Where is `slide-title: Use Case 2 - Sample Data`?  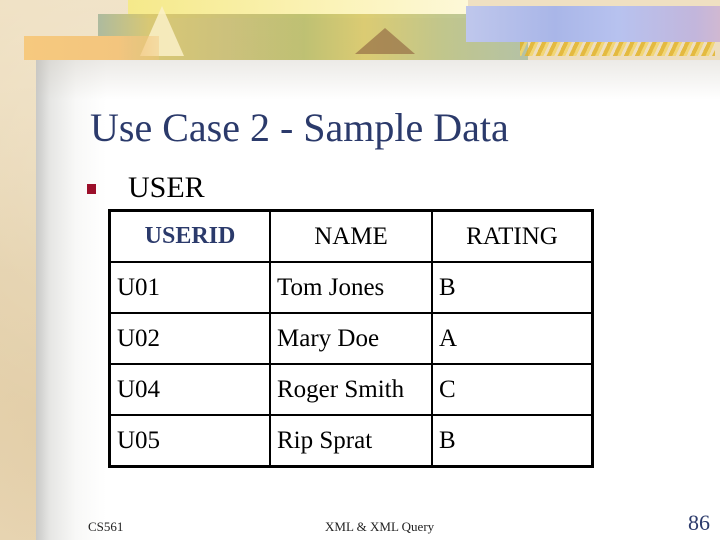 slide-title: Use Case 2 - Sample Data is located at coordinates (299, 127).